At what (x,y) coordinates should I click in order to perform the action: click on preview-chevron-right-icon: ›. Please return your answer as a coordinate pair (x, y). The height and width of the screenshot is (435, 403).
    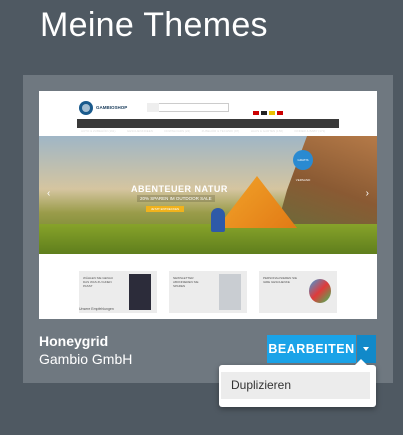
    Looking at the image, I should click on (367, 193).